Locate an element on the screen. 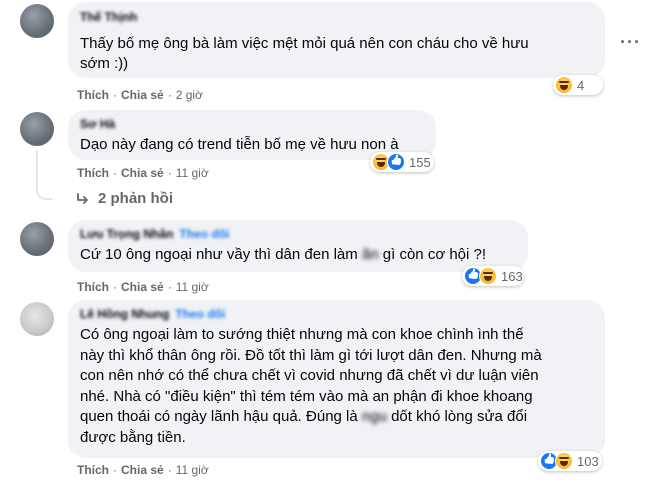 This screenshot has width=653, height=486. reaction-count: 103 is located at coordinates (588, 461).